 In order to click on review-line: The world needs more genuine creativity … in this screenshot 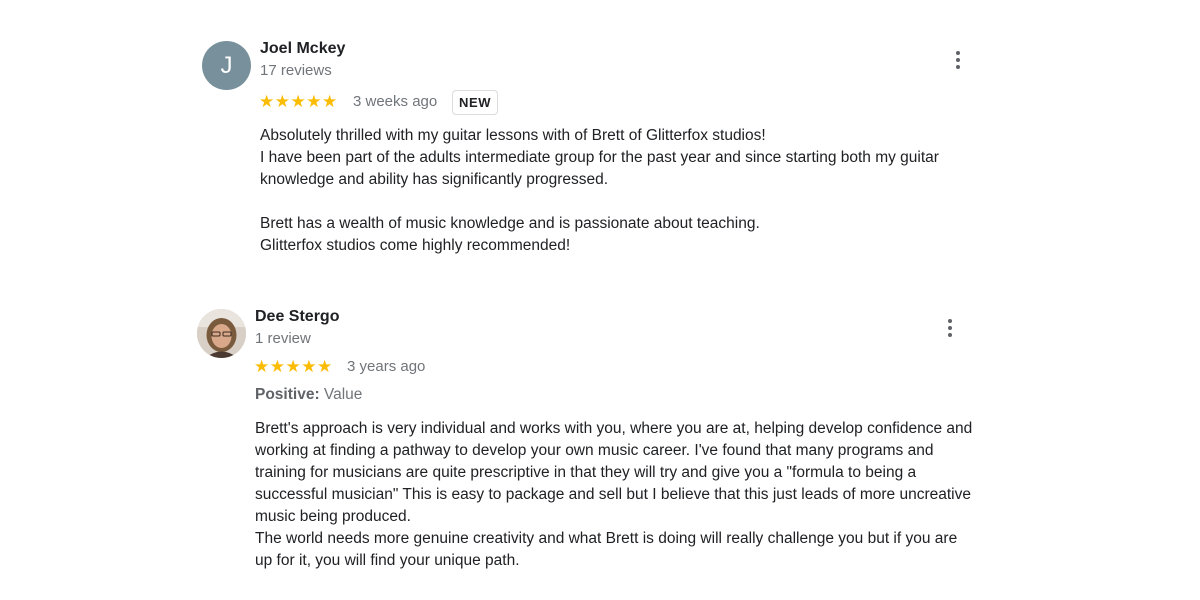, I will do `click(606, 538)`.